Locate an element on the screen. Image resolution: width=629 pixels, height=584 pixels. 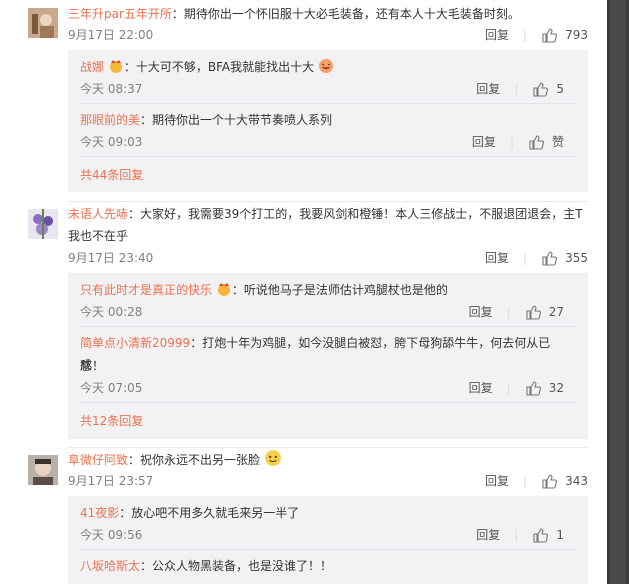
comment-text: 三年升par五年开所：期待你出一个怀旧服十大必毛装备，还有本人十大毛装备时刻。 is located at coordinates (328, 14).